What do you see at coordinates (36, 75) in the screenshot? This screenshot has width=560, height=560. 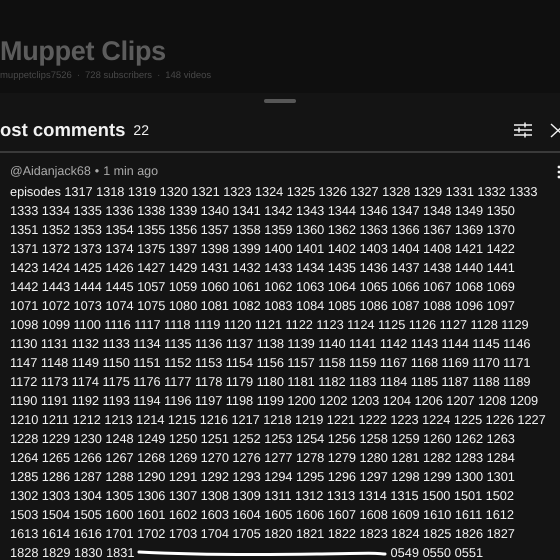 I see `channel-handle: muppetclips7526` at bounding box center [36, 75].